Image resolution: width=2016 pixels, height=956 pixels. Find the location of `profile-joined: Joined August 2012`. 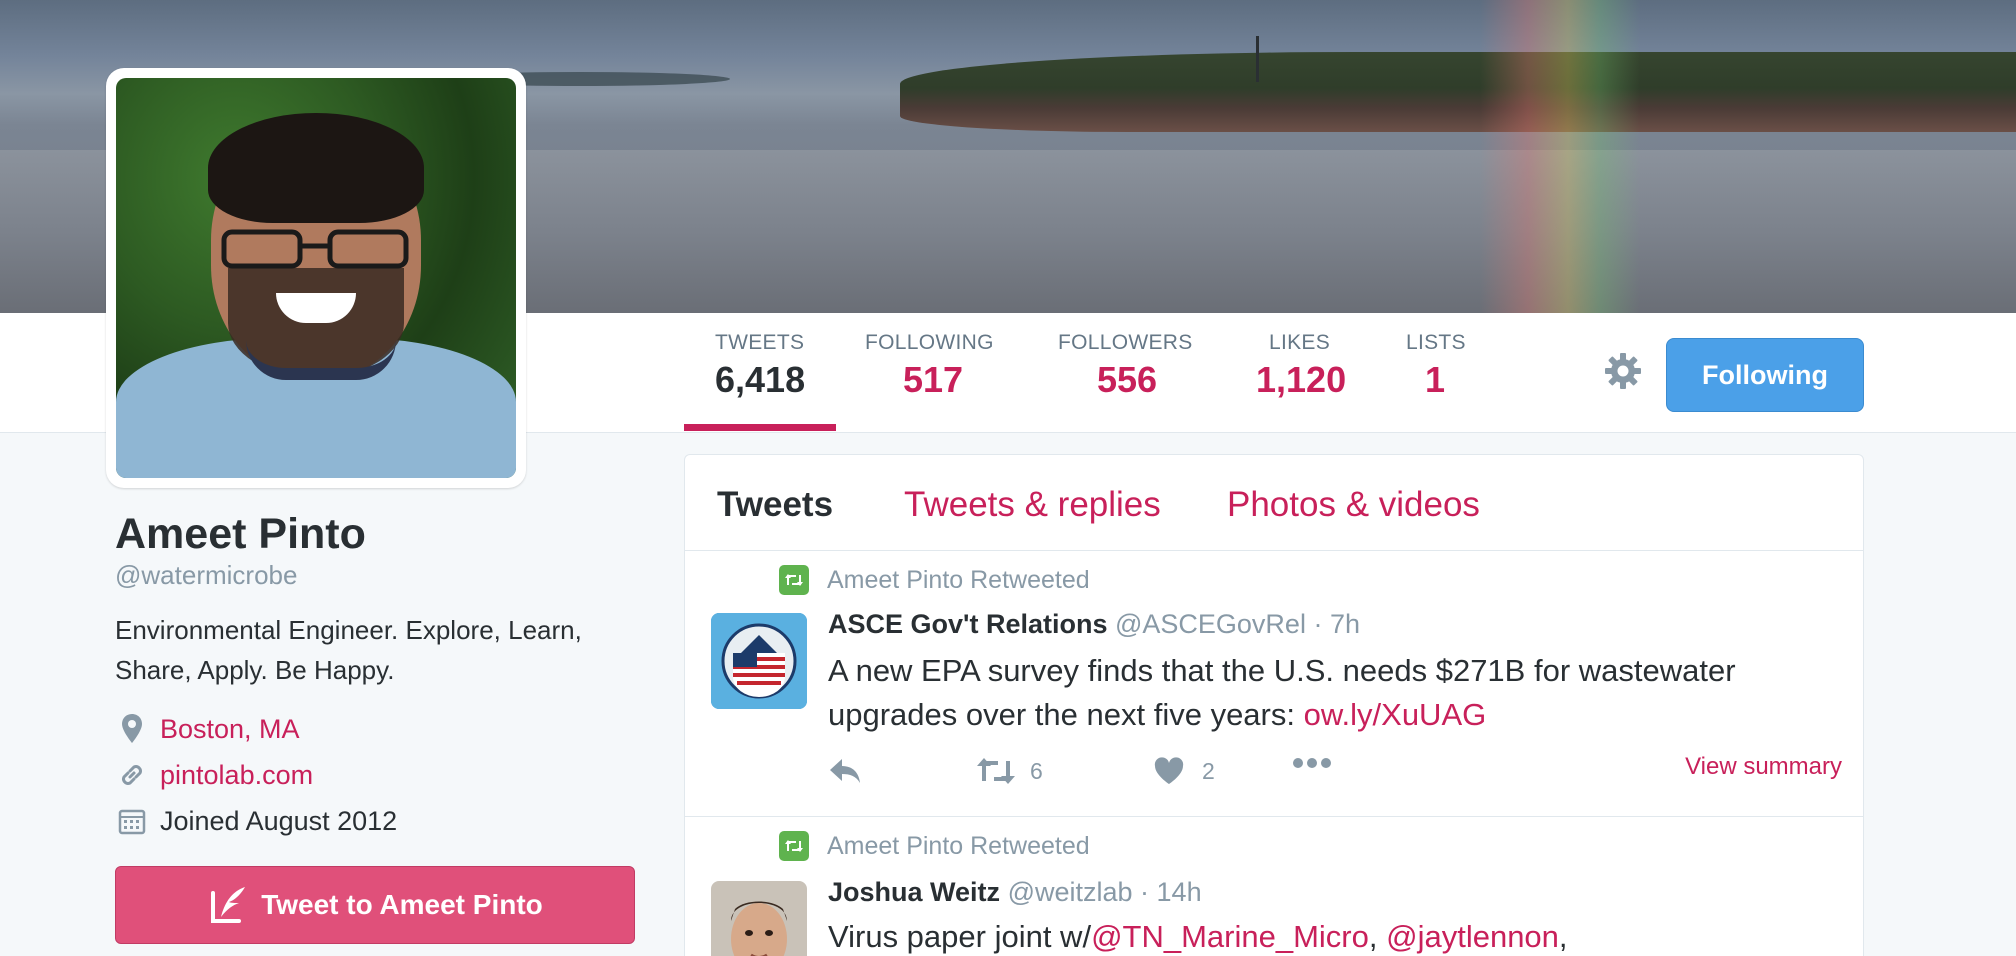

profile-joined: Joined August 2012 is located at coordinates (256, 821).